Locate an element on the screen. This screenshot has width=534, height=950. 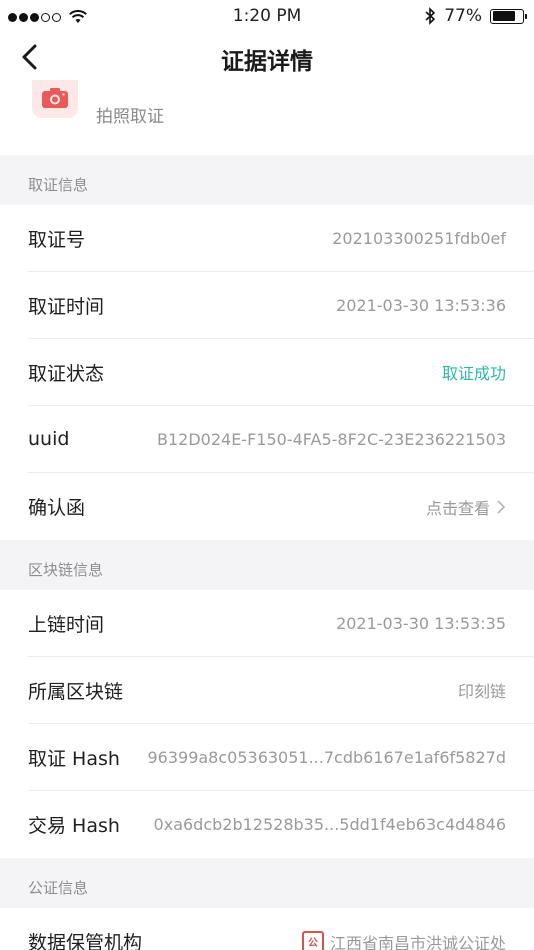
row-label: 取证 Hash is located at coordinates (74, 758).